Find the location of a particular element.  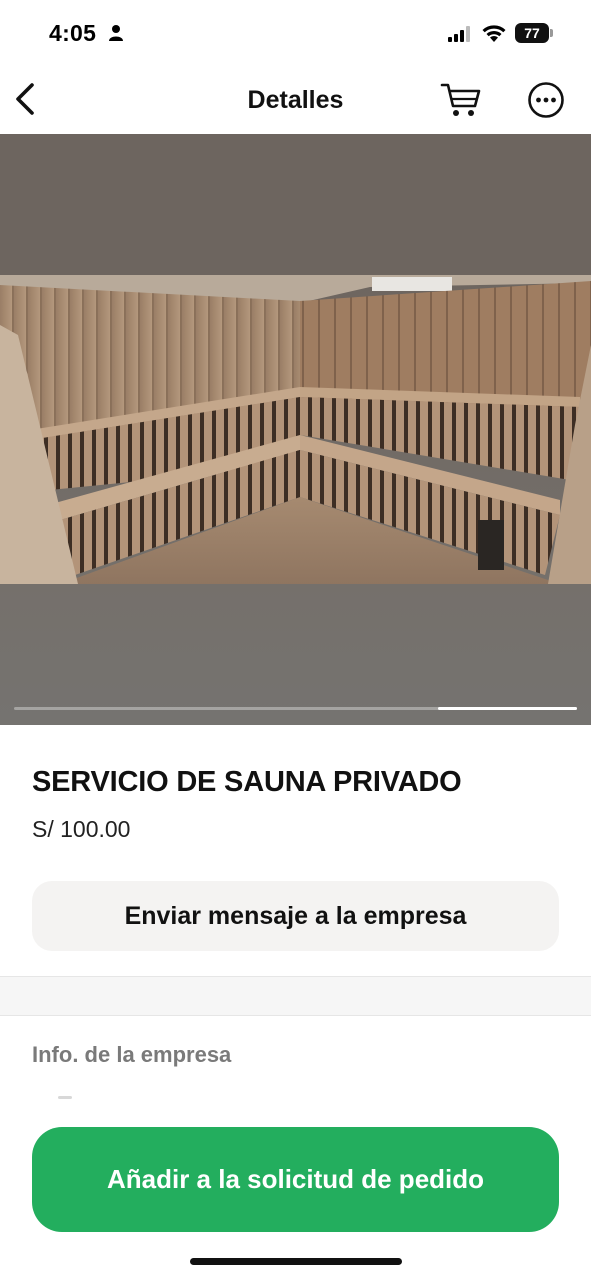

home-indicator is located at coordinates (296, 1261).